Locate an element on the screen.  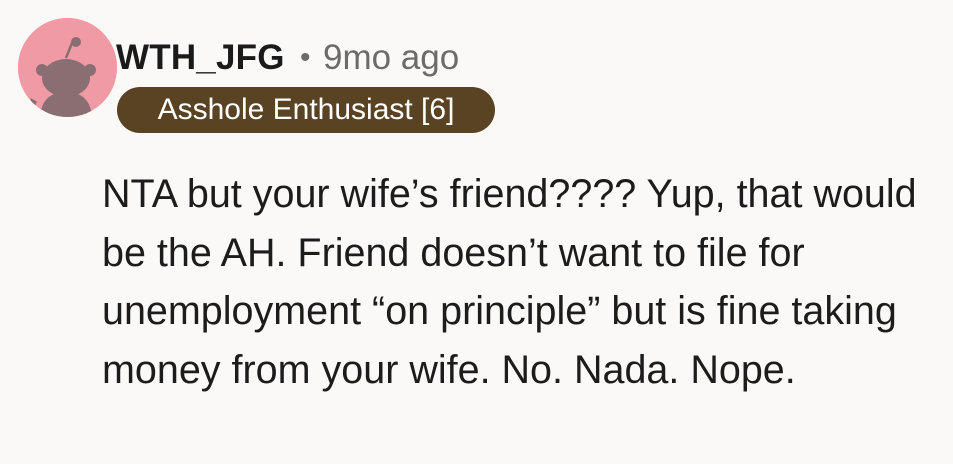
comment-timestamp: 9mo ago is located at coordinates (391, 58).